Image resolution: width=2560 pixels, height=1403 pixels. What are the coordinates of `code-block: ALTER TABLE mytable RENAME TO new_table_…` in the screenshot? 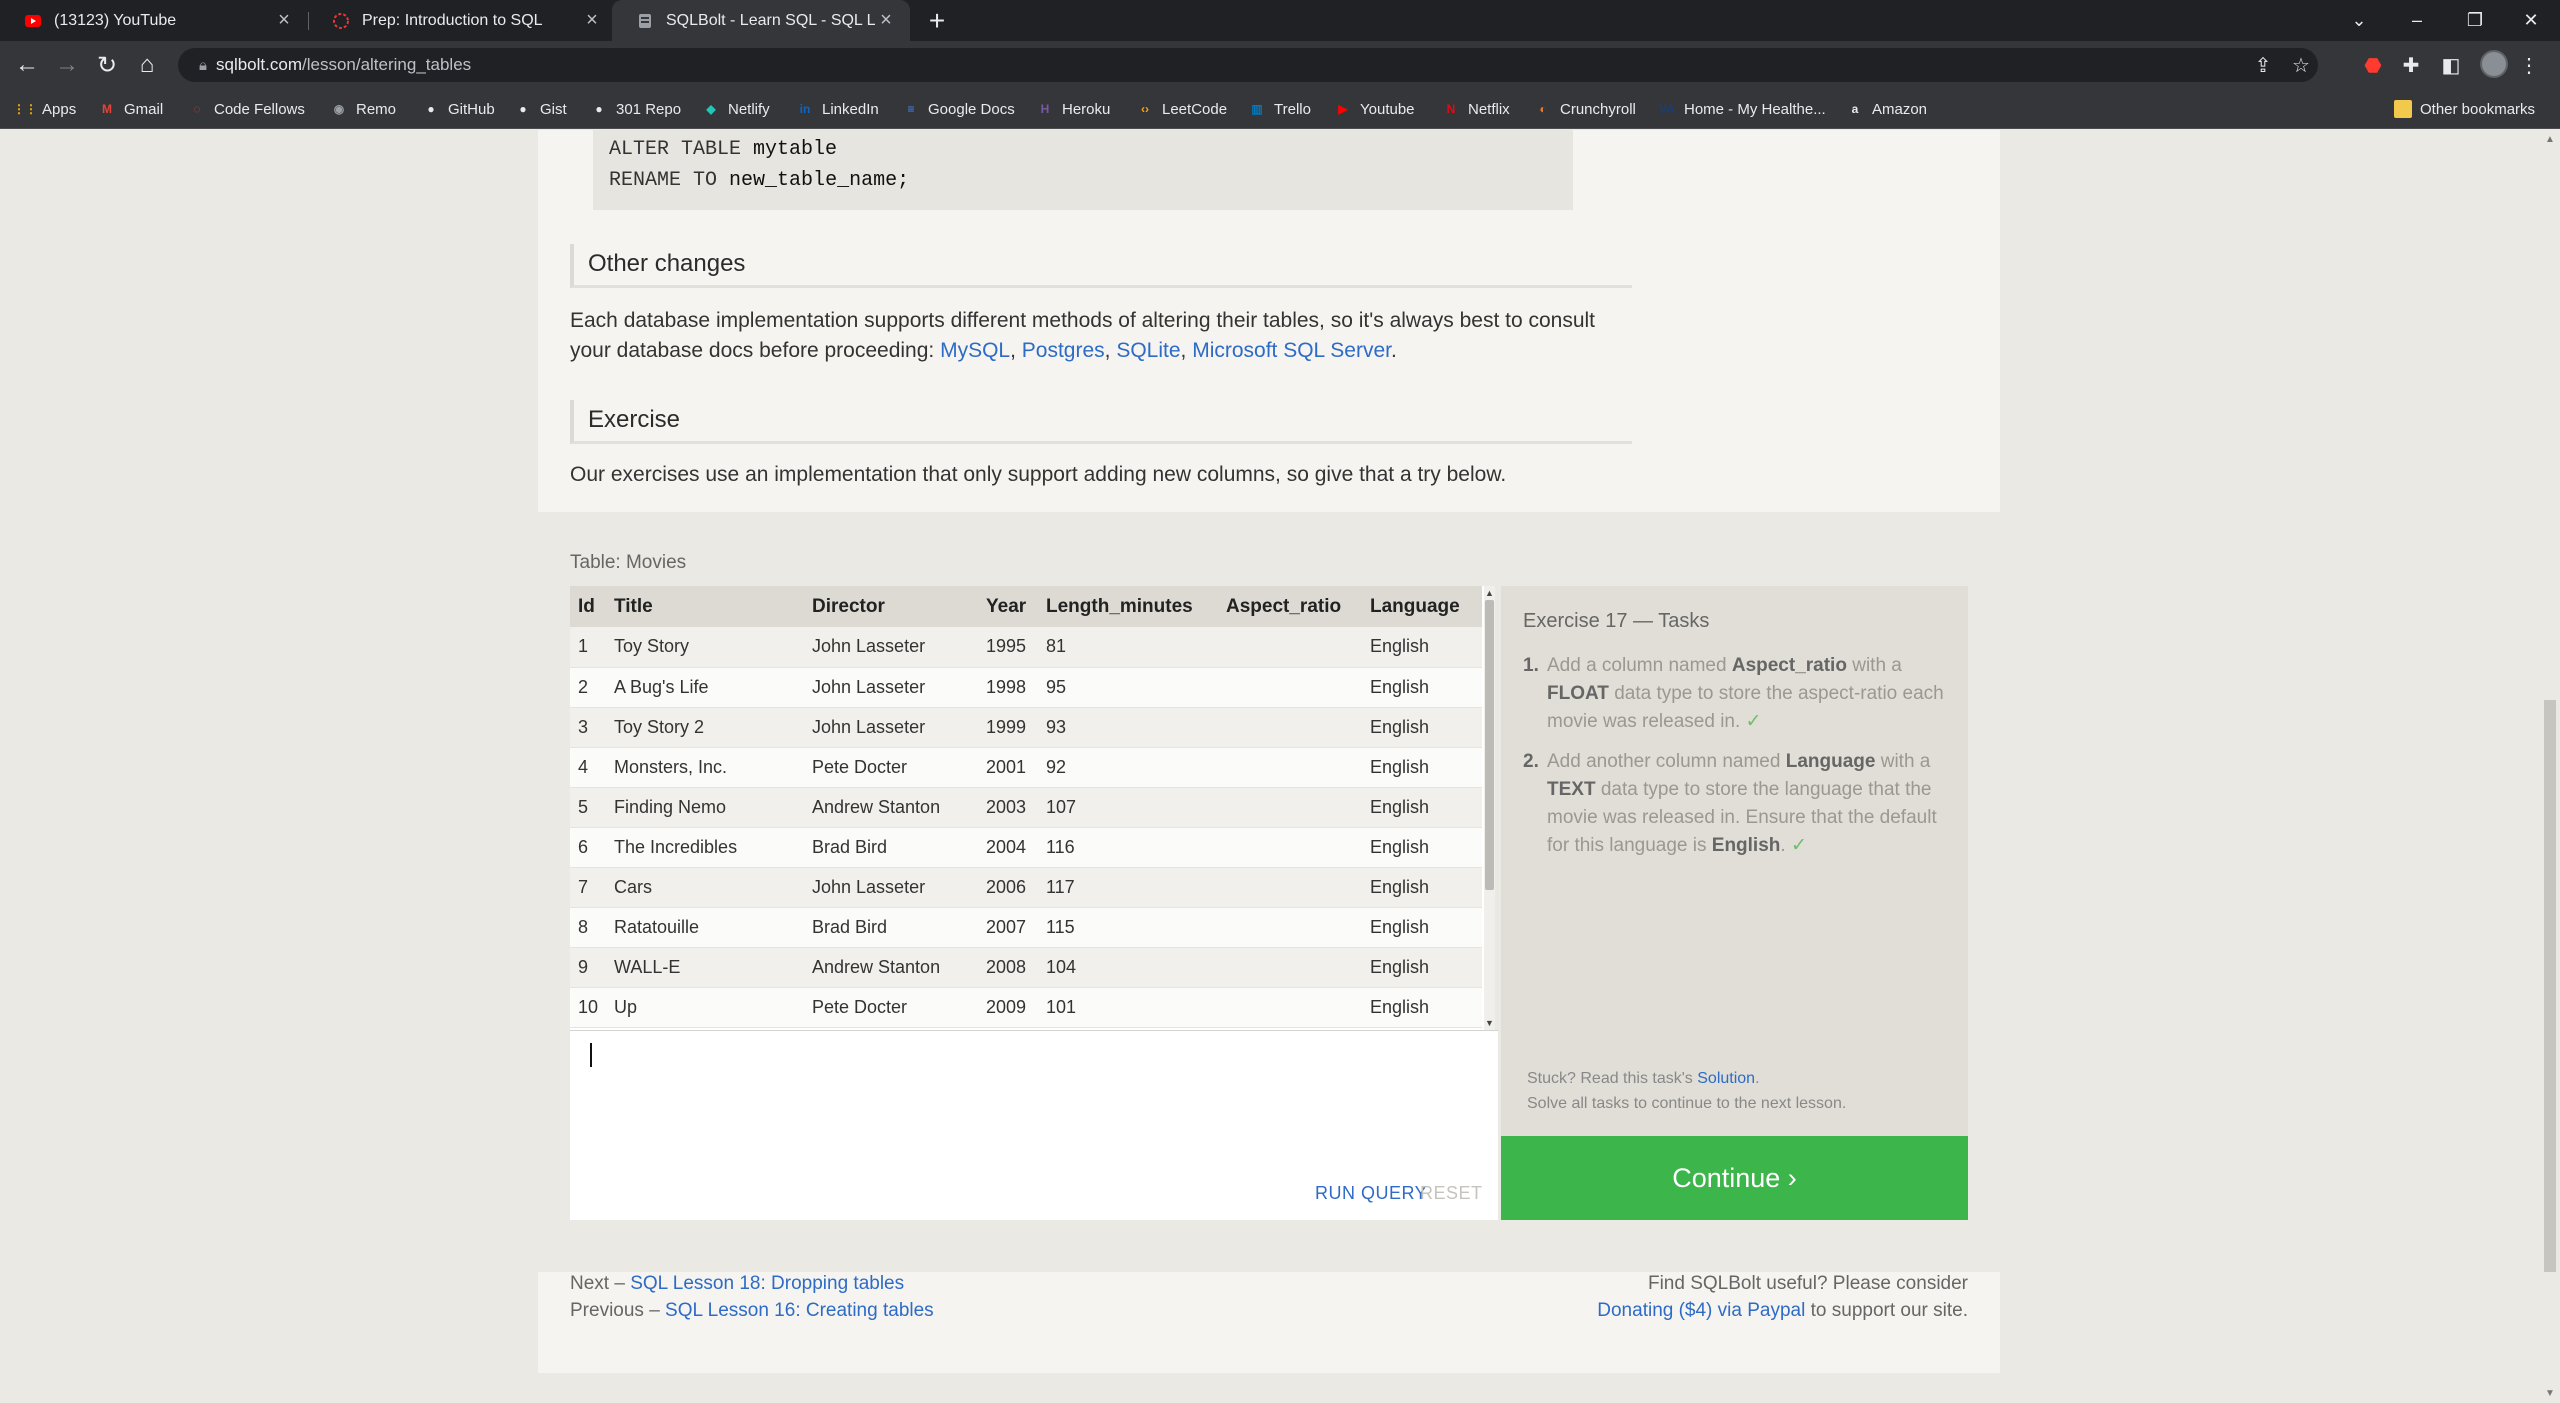 It's located at (1083, 170).